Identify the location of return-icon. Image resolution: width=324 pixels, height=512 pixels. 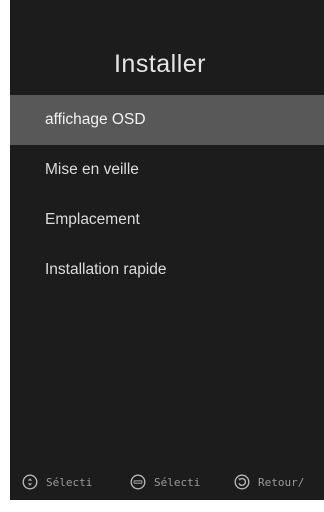
(242, 482).